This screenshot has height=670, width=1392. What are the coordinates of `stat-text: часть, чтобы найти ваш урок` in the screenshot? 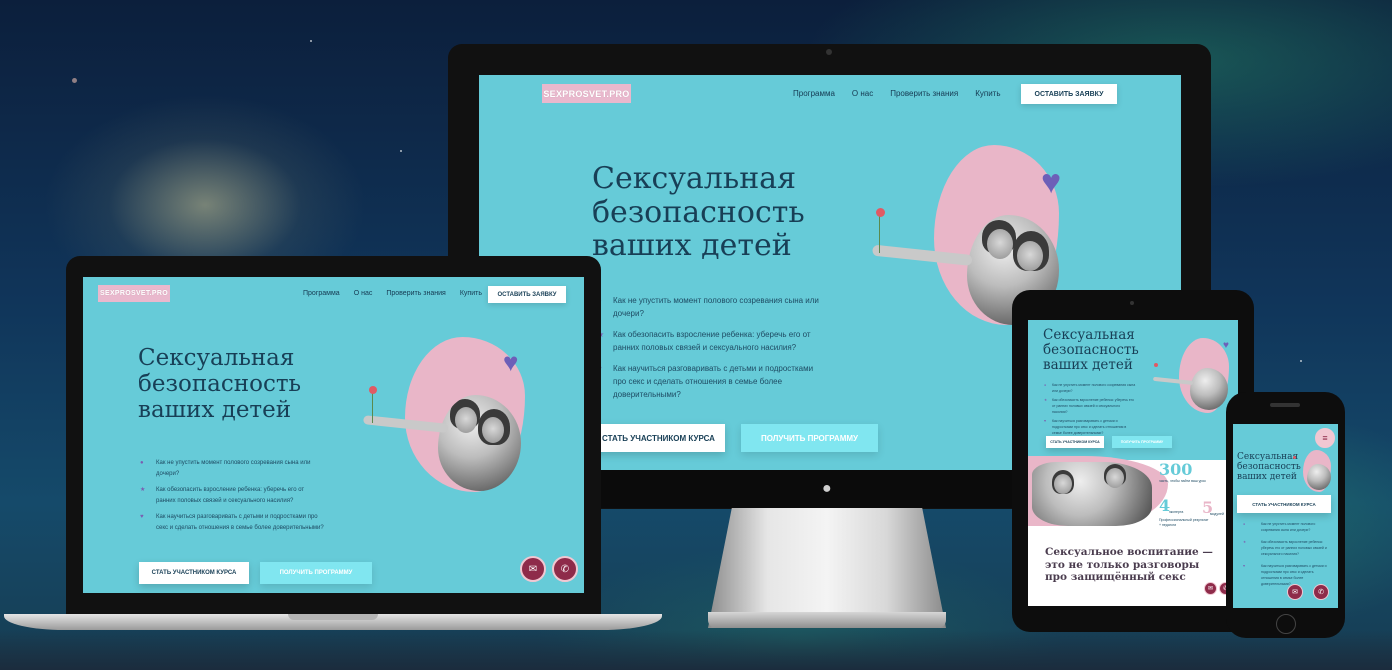 It's located at (1182, 481).